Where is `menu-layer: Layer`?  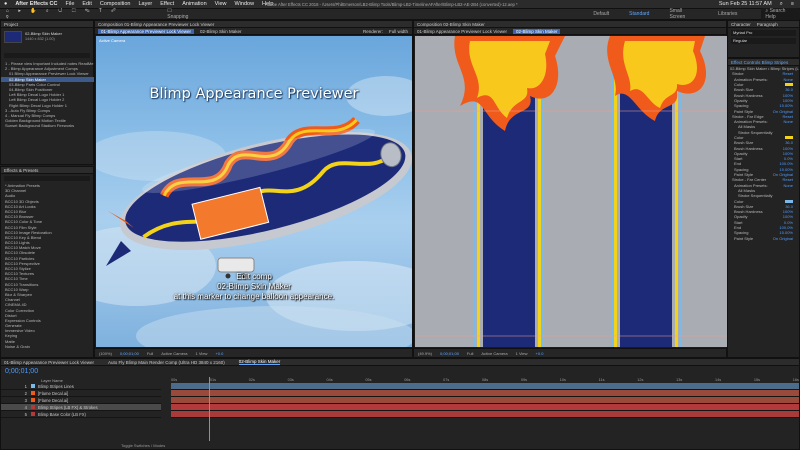 menu-layer: Layer is located at coordinates (145, 4).